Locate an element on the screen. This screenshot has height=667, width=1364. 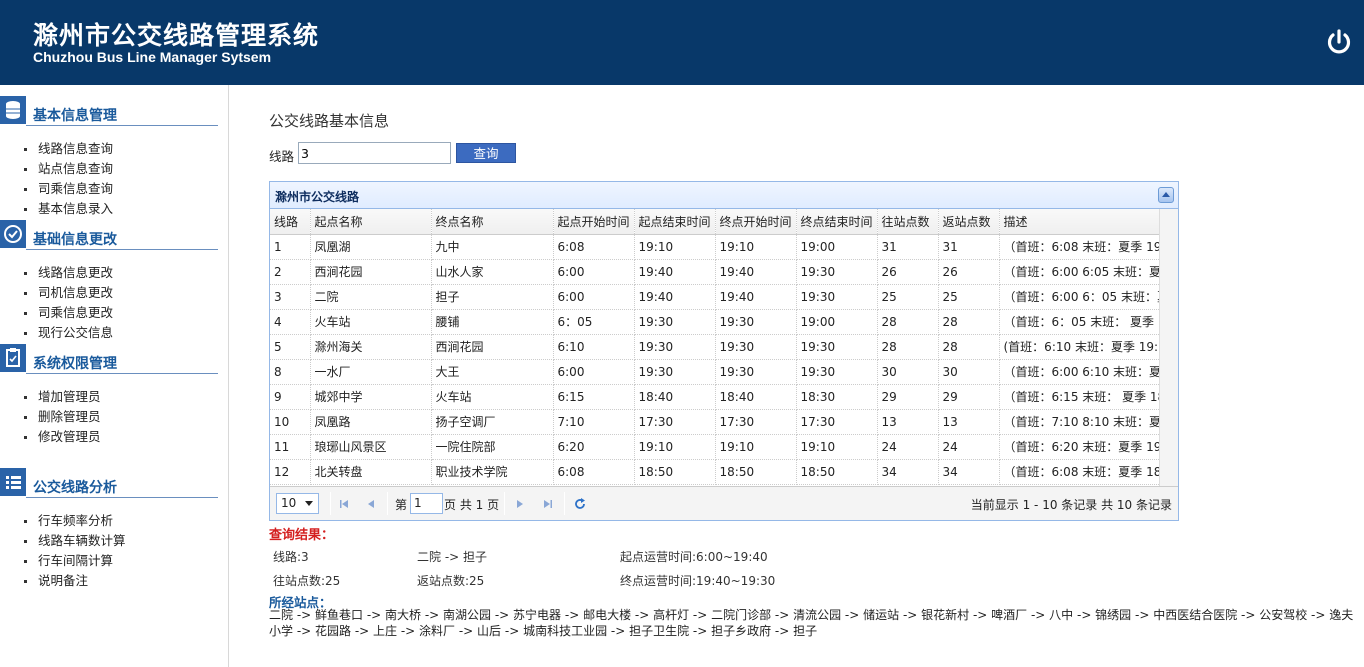
table-cell: 9 is located at coordinates (290, 397).